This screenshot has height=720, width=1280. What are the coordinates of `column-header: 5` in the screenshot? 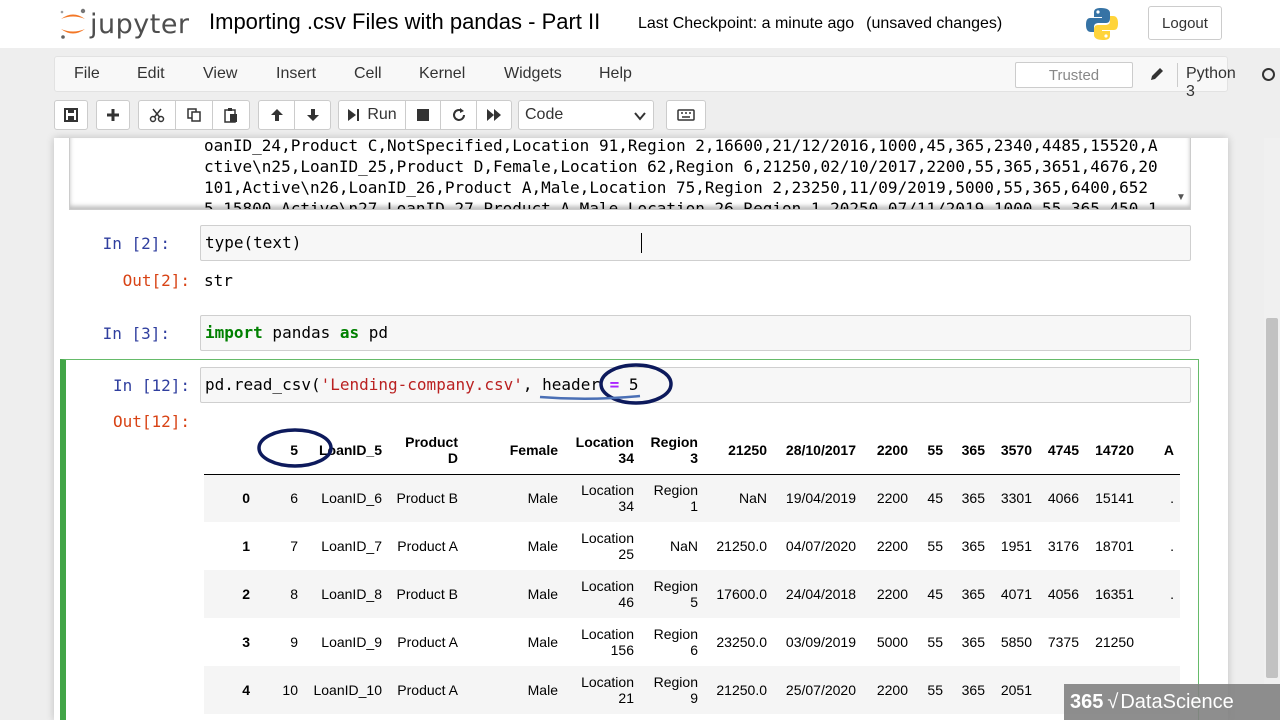 It's located at (281, 450).